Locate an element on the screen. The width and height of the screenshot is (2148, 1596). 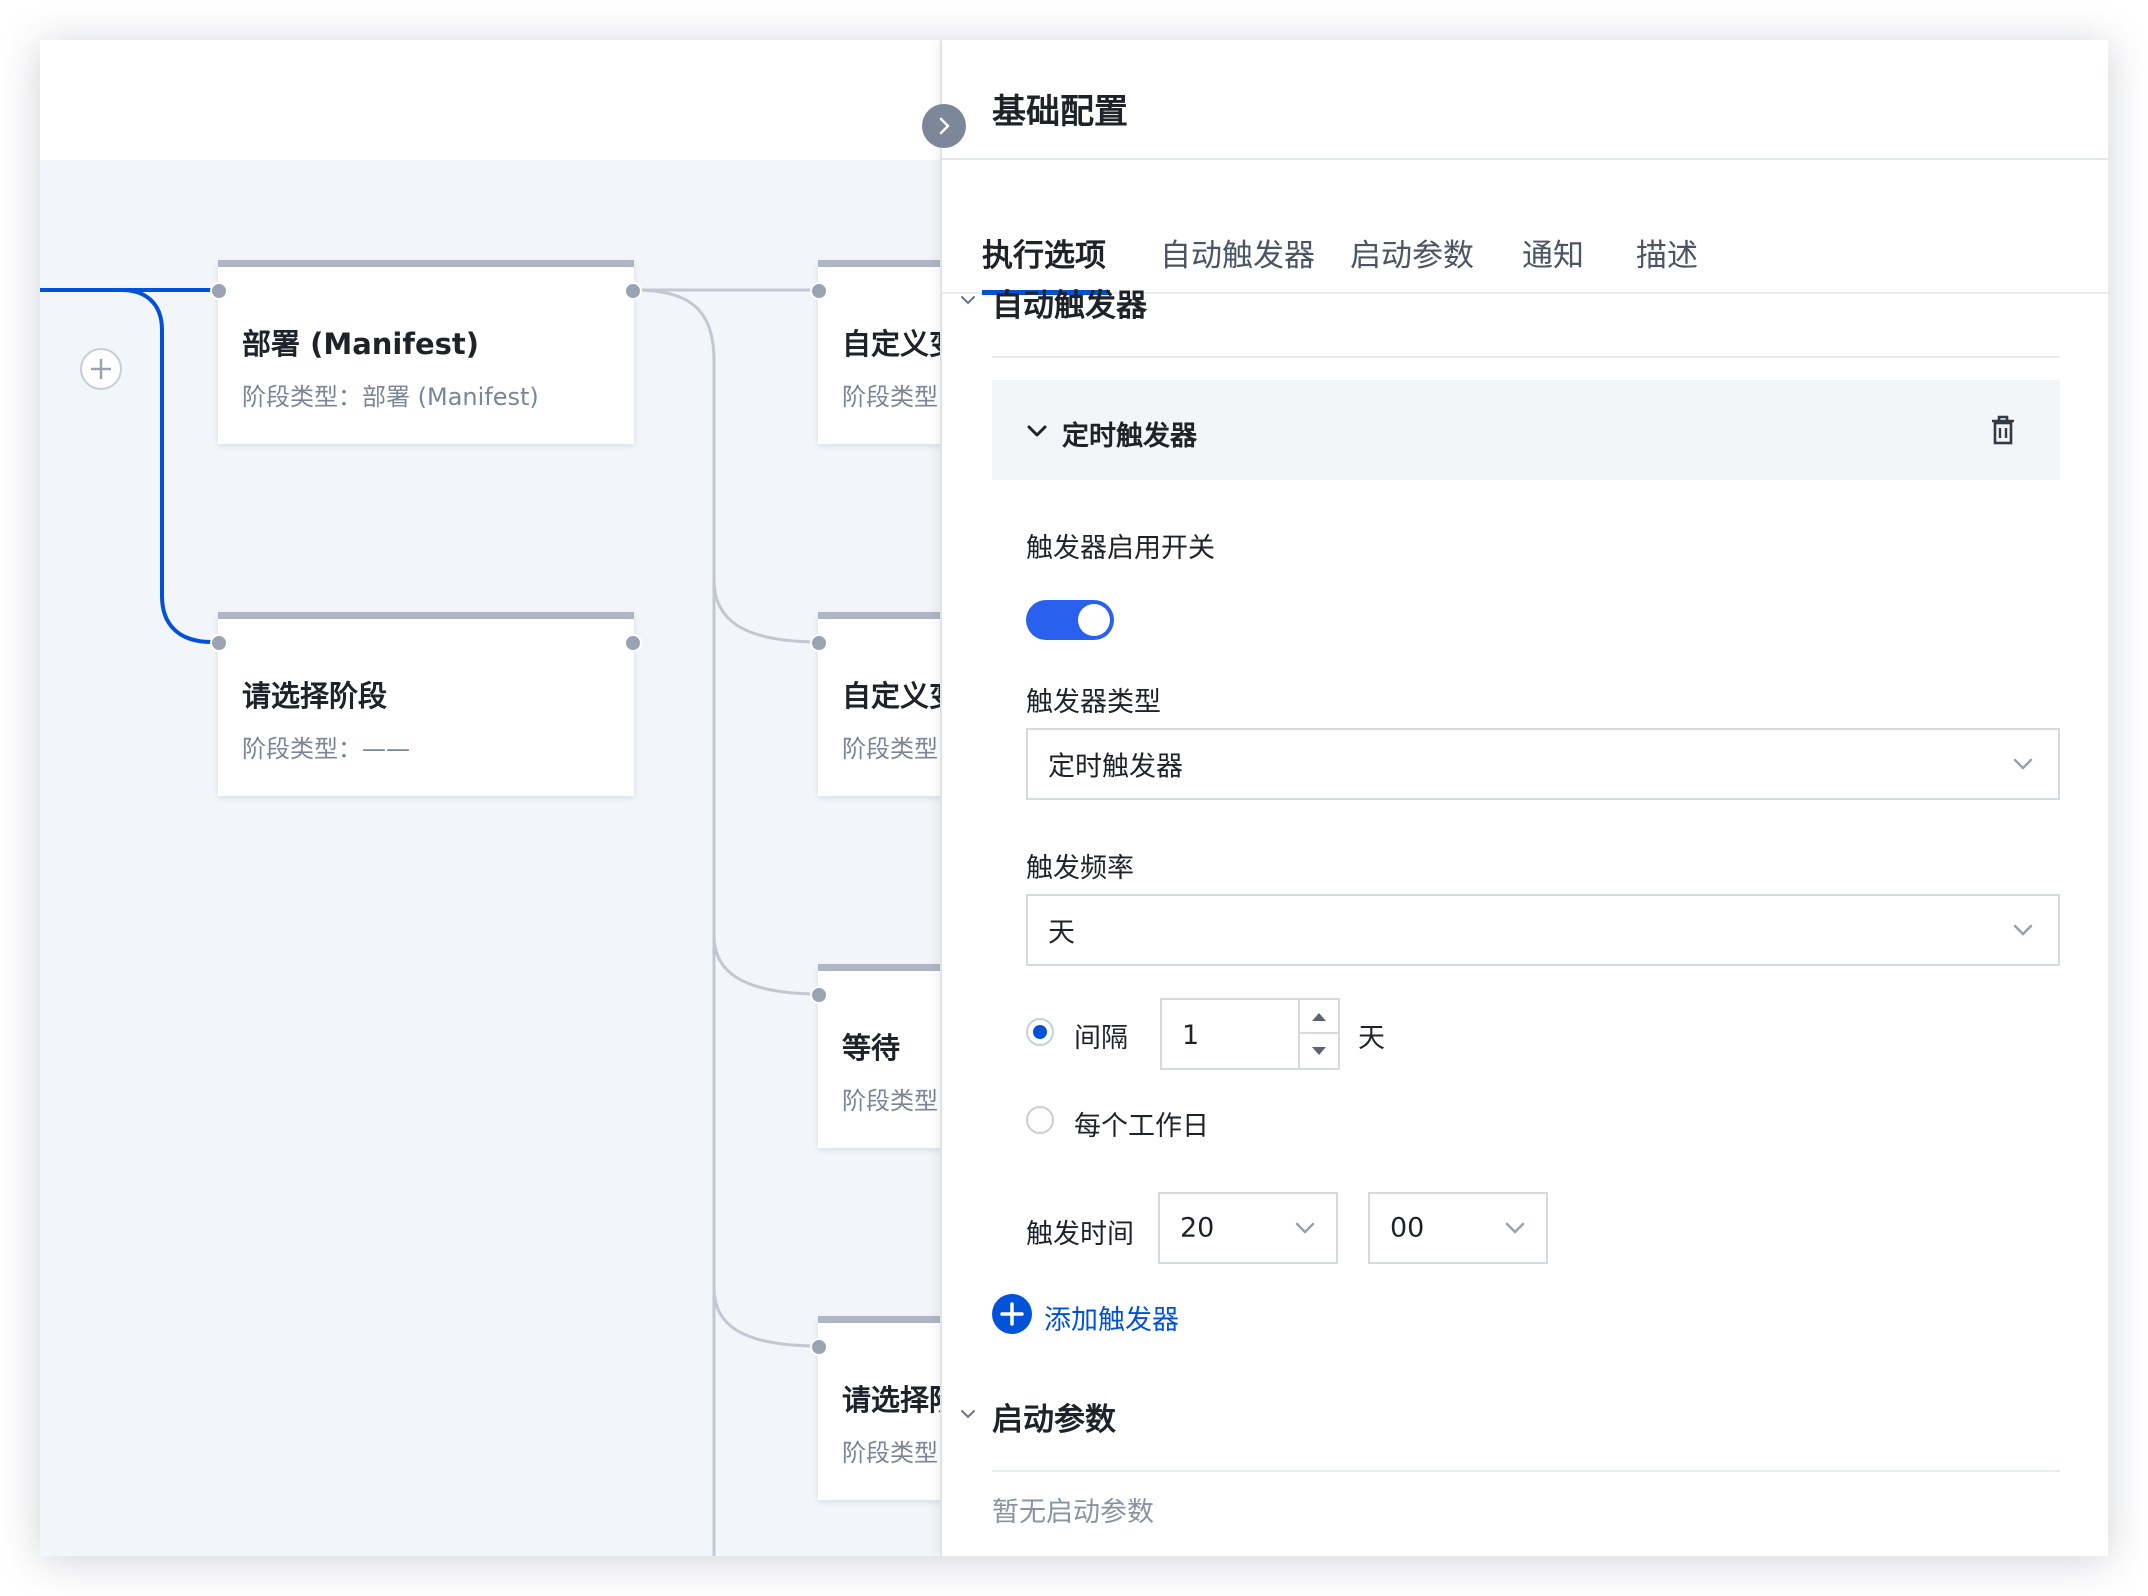
collapse-panel-button is located at coordinates (944, 126).